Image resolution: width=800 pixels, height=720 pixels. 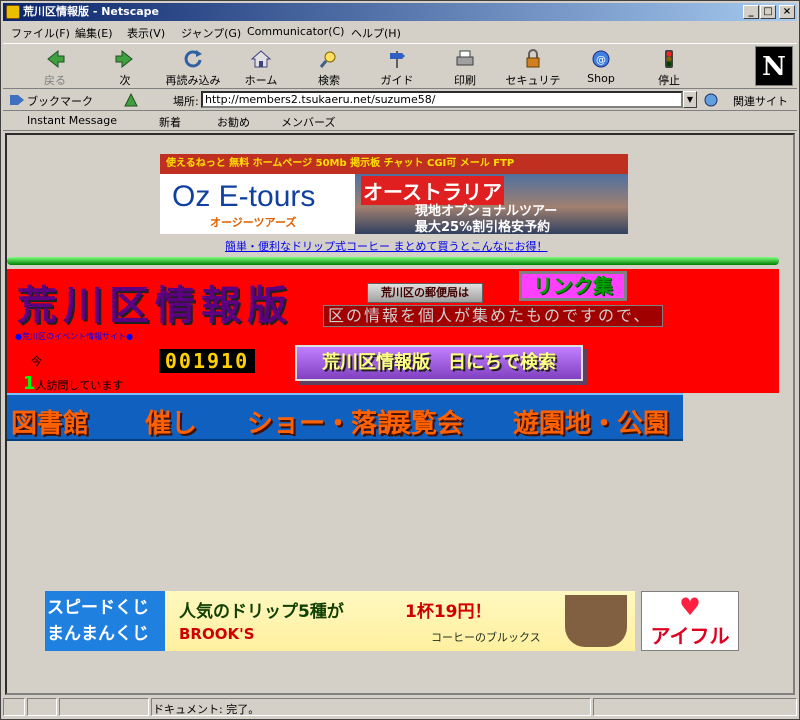 What do you see at coordinates (760, 101) in the screenshot?
I see `related-sites-button: 関連サイト` at bounding box center [760, 101].